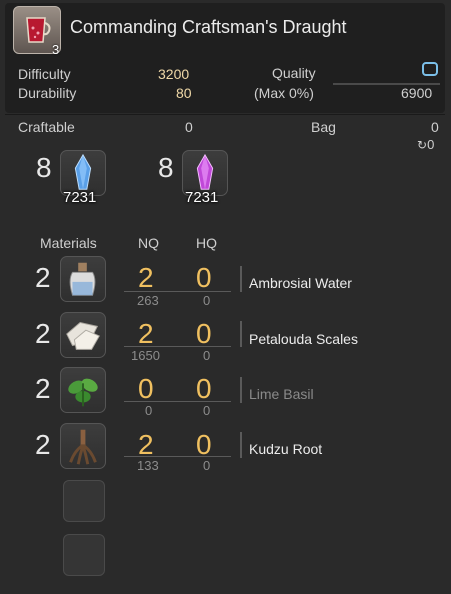  What do you see at coordinates (303, 339) in the screenshot?
I see `material-name-petalouda-scales: Petalouda Scales` at bounding box center [303, 339].